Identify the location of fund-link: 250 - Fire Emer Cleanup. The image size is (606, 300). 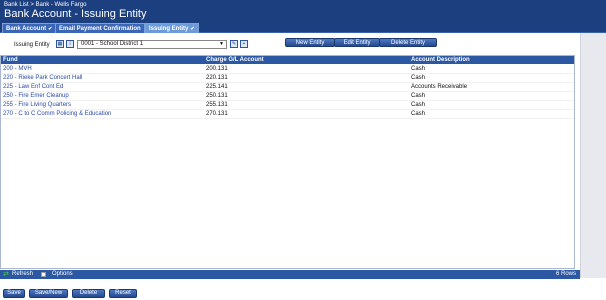
(36, 96).